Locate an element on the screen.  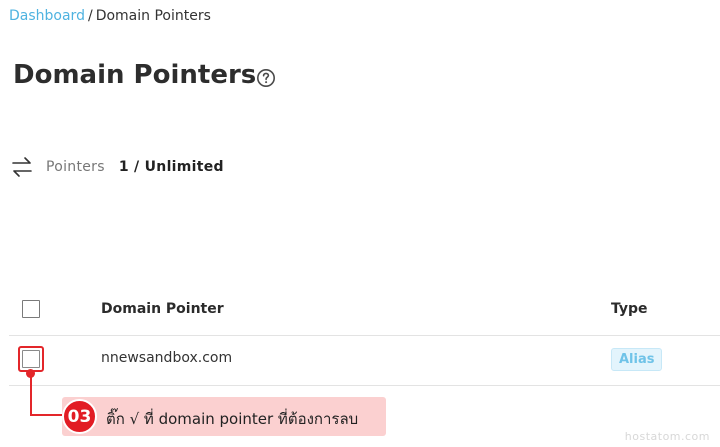
breadcrumb: Dashboard / Domain Pointers is located at coordinates (110, 16).